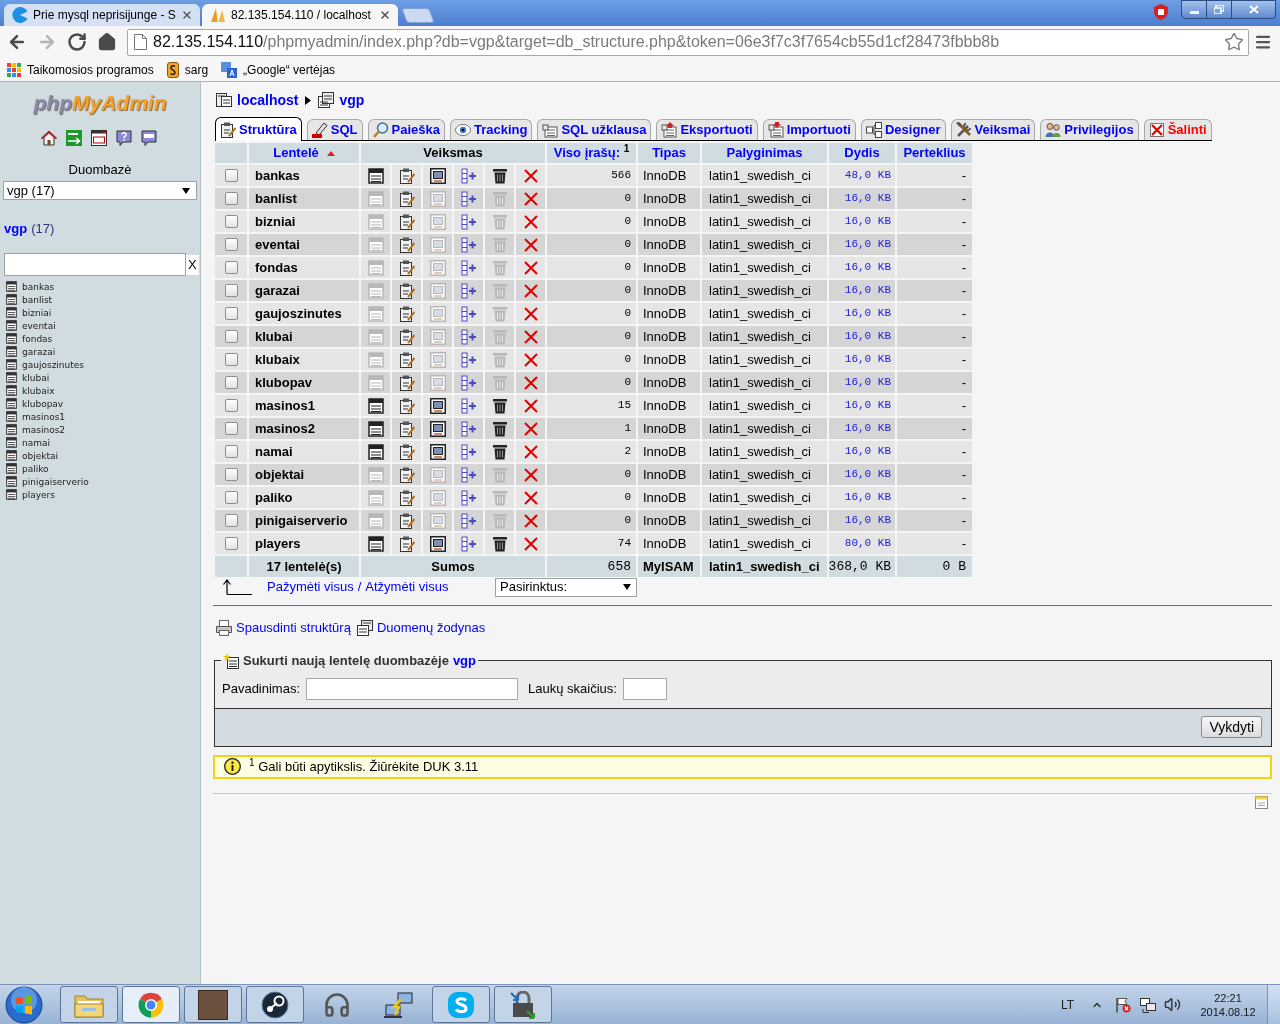  What do you see at coordinates (304, 428) in the screenshot?
I see `table-cell: masinos2` at bounding box center [304, 428].